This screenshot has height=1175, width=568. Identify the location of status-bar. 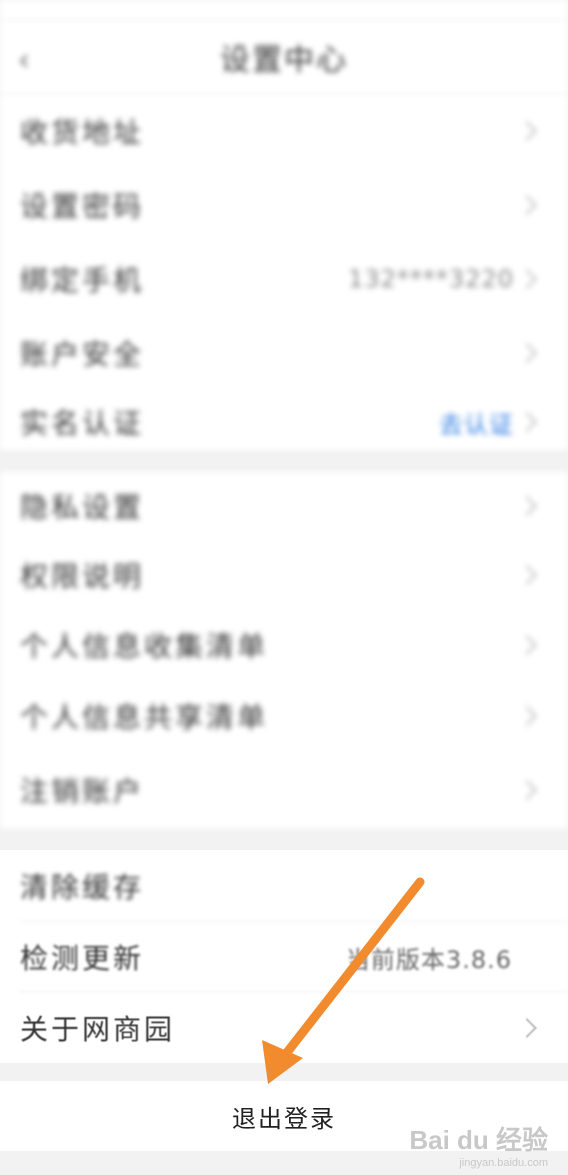
(284, 10).